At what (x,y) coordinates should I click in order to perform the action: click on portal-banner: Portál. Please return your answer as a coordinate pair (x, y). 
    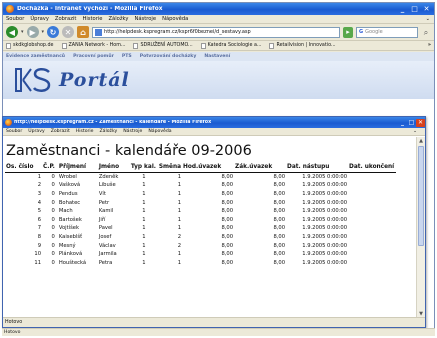
    Looking at the image, I should click on (218, 80).